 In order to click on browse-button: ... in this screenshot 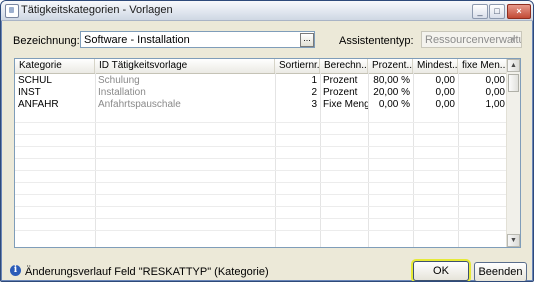, I will do `click(307, 40)`.